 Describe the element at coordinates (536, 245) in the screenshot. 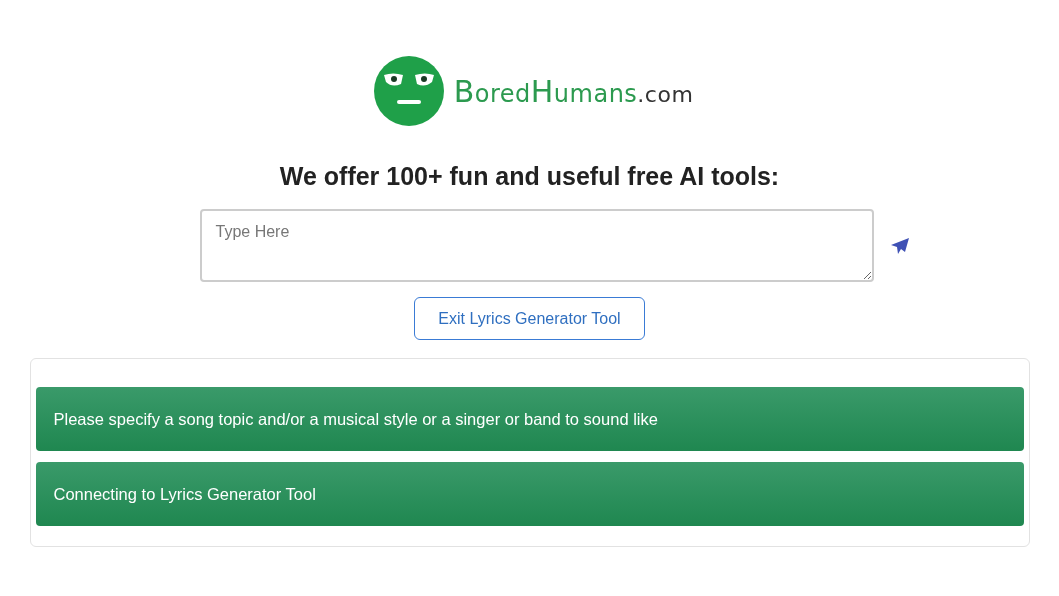

I see `message-input-field: Type Here` at that location.